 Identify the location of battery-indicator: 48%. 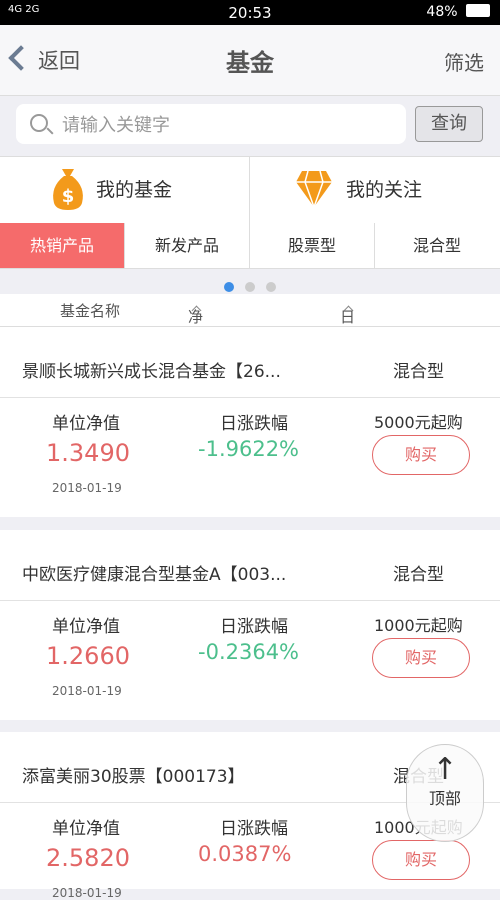
(458, 12).